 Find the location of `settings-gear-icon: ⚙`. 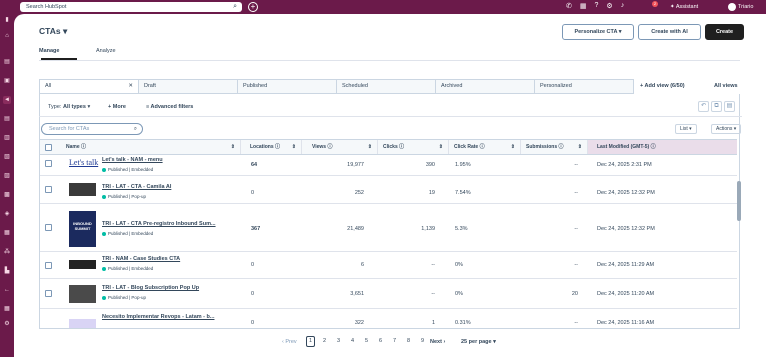

settings-gear-icon: ⚙ is located at coordinates (609, 6).